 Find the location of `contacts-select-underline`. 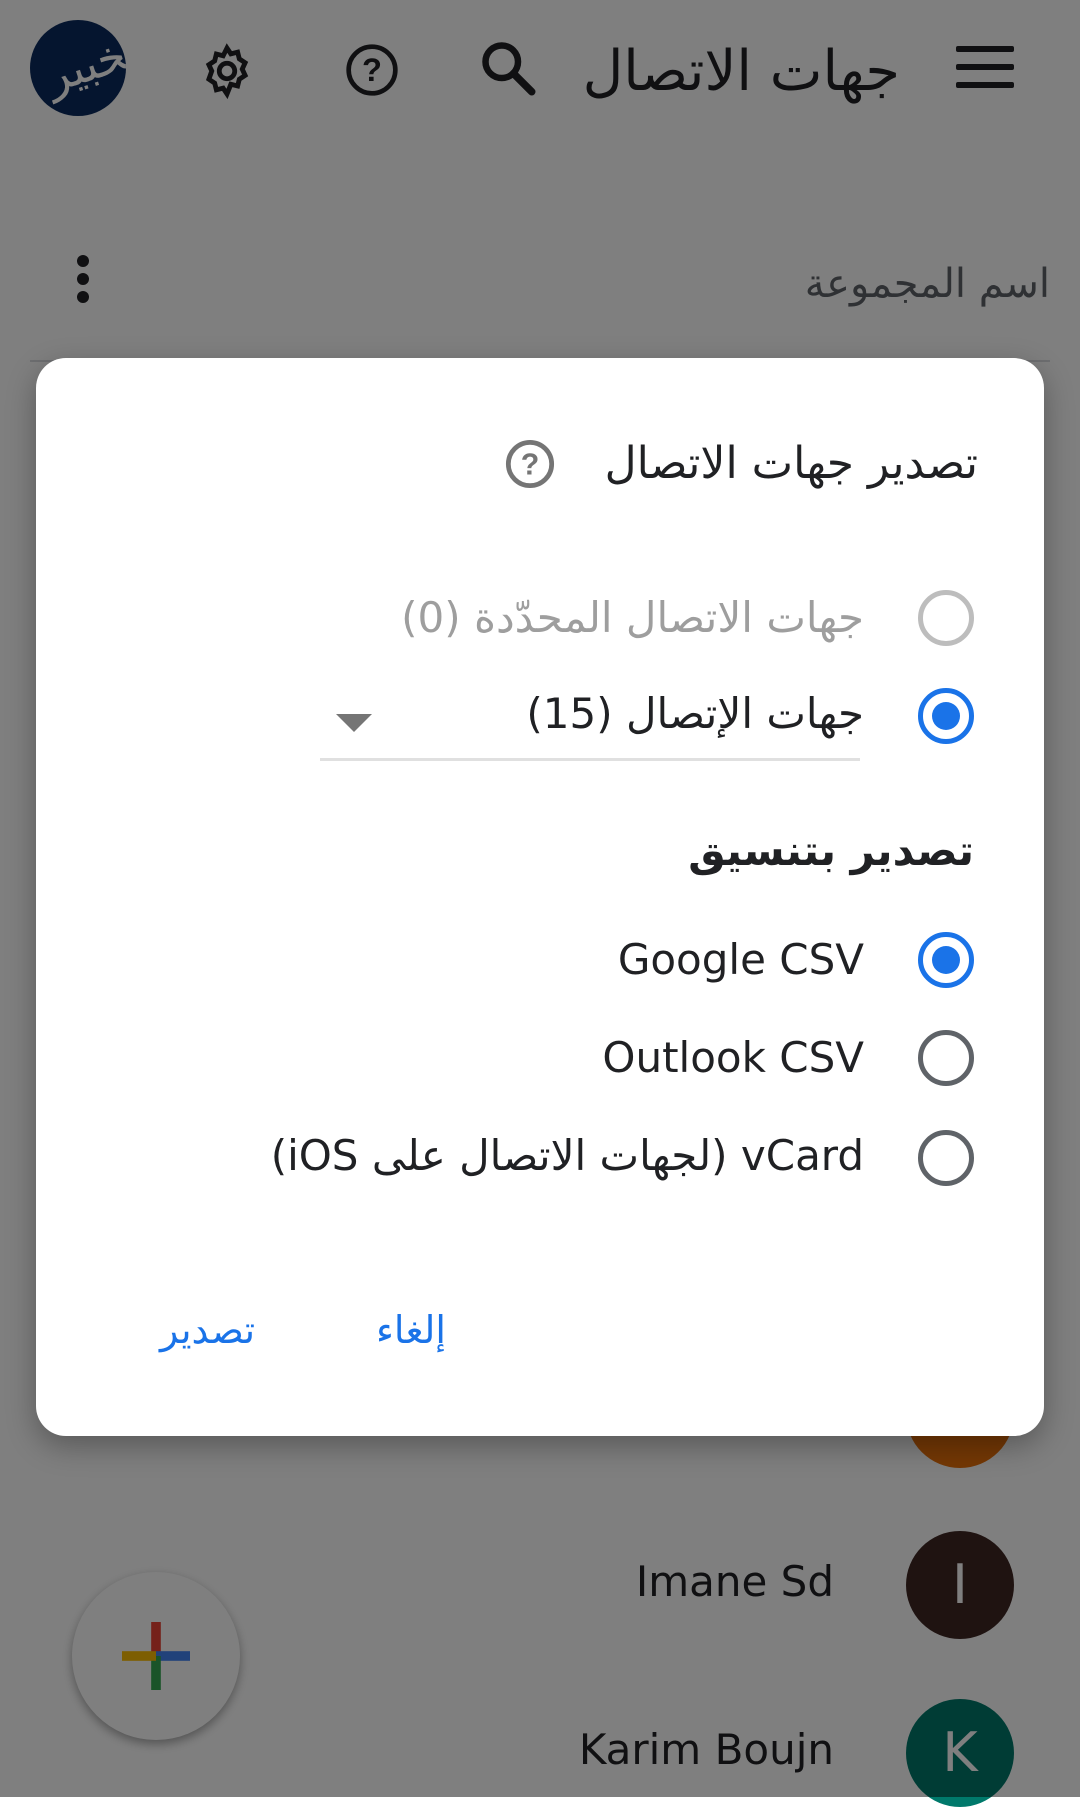

contacts-select-underline is located at coordinates (590, 759).